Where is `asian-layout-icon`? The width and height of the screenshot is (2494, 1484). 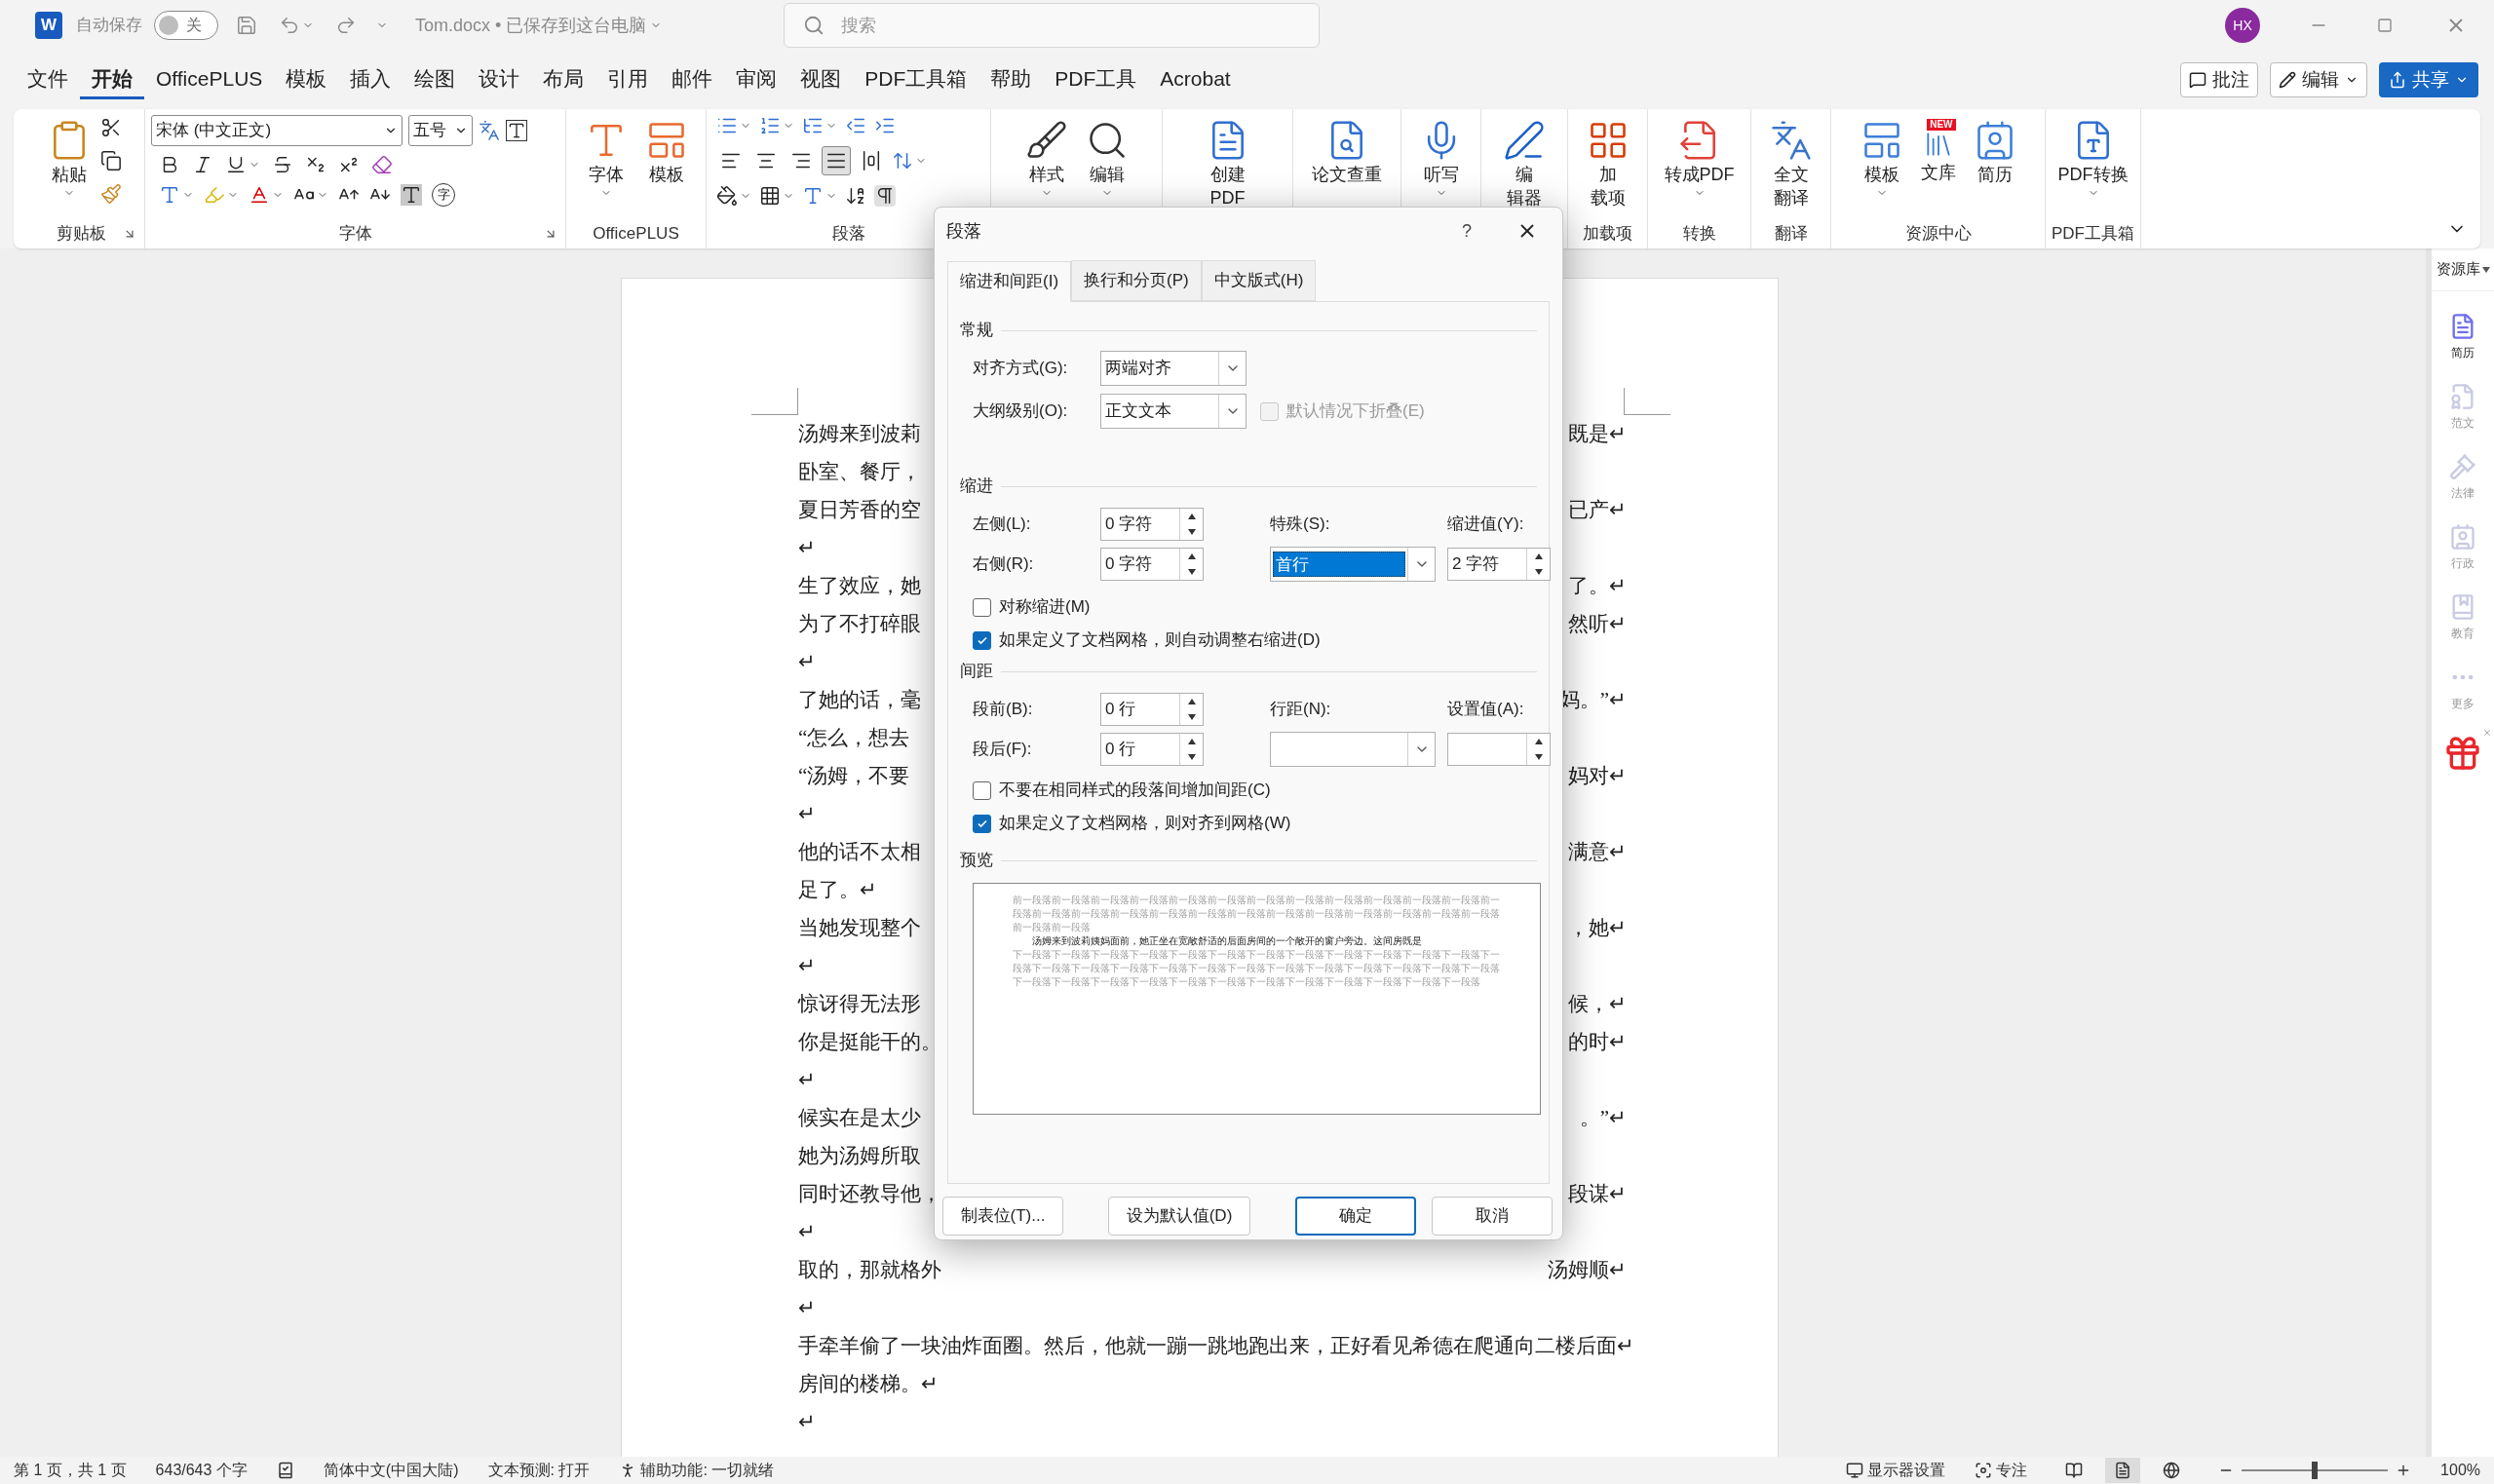
asian-layout-icon is located at coordinates (813, 196).